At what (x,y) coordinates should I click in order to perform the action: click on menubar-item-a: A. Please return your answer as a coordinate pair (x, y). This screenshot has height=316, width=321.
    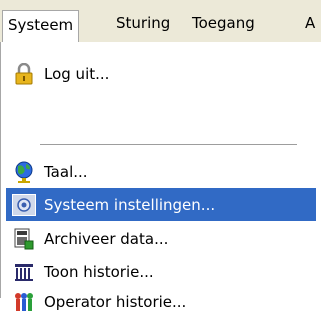
    Looking at the image, I should click on (310, 25).